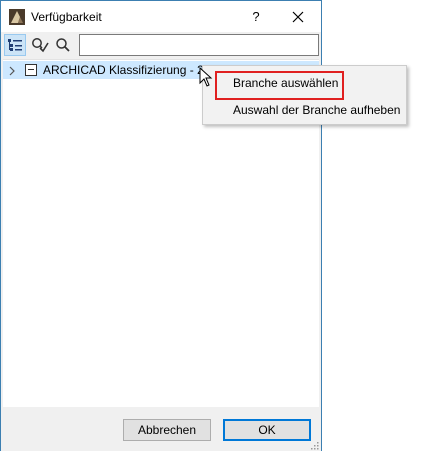 The width and height of the screenshot is (431, 453). What do you see at coordinates (267, 430) in the screenshot?
I see `ok-button: OK` at bounding box center [267, 430].